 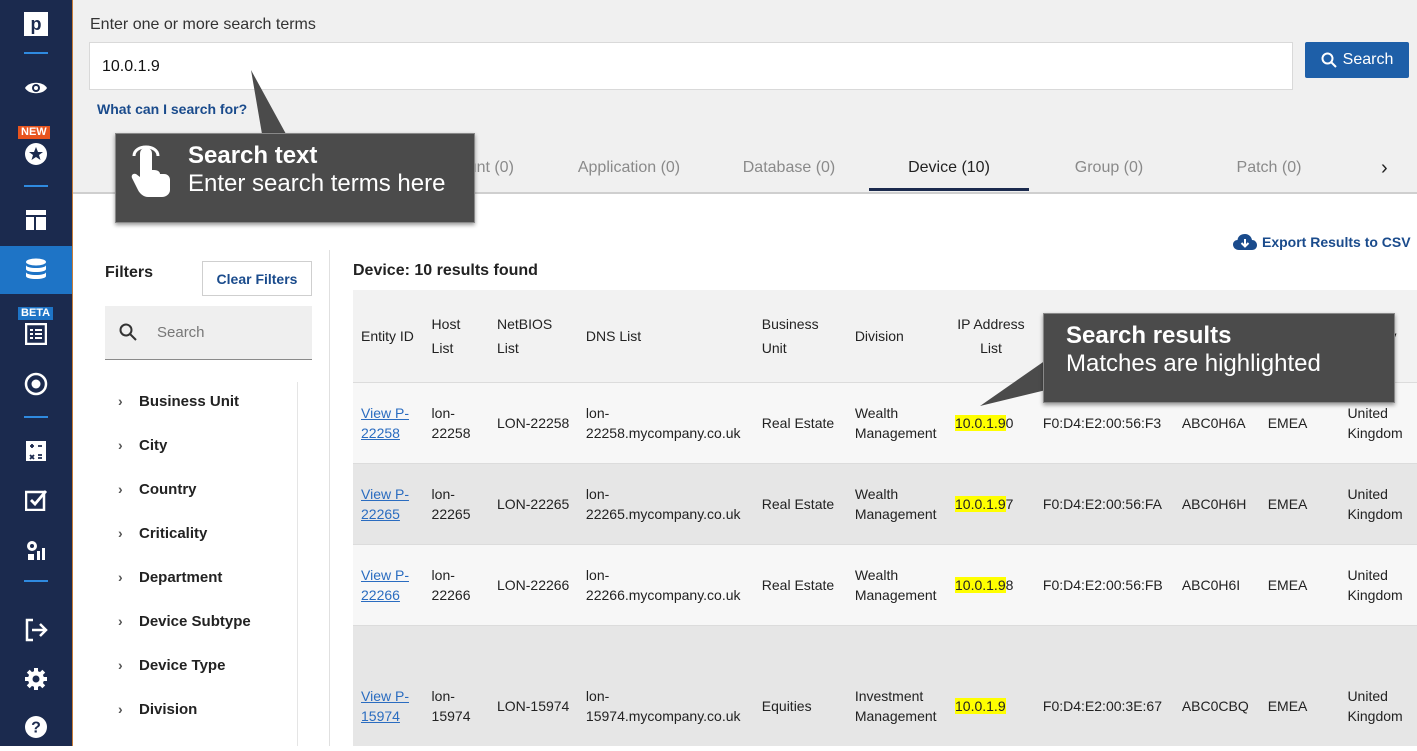 I want to click on report-icon, so click(x=36, y=334).